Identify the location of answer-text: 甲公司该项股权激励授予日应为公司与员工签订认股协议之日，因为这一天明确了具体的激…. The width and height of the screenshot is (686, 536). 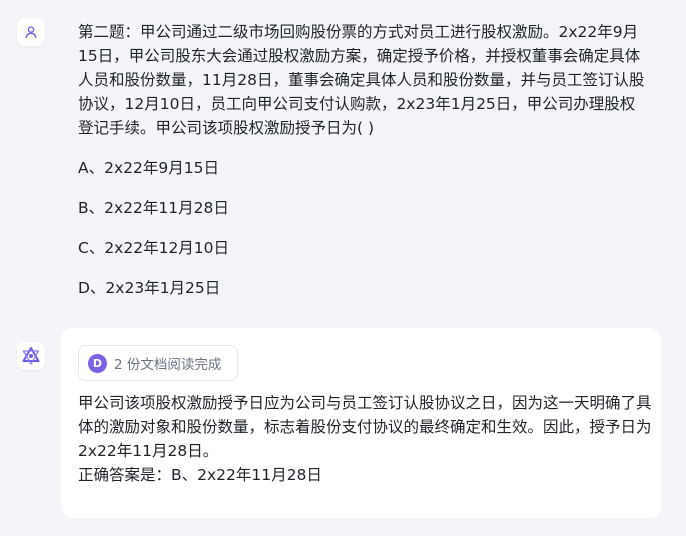
(365, 427).